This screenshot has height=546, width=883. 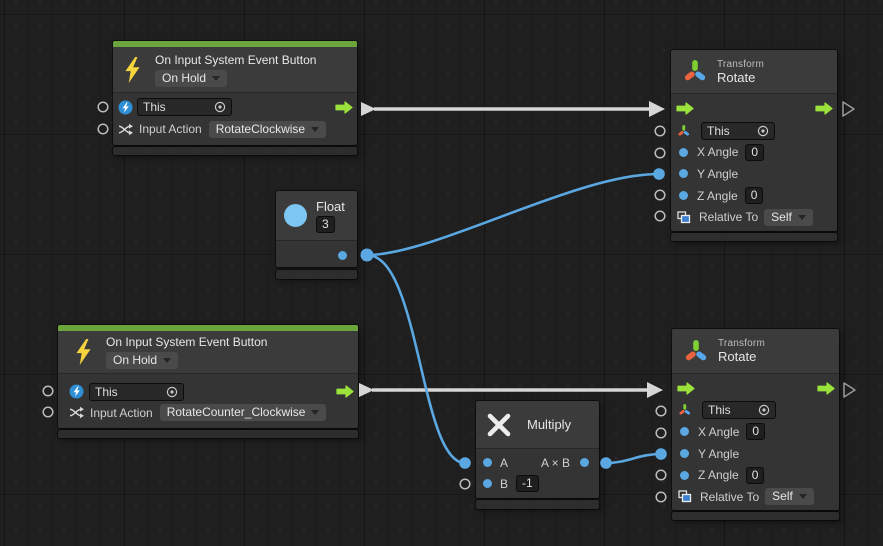 What do you see at coordinates (606, 463) in the screenshot?
I see `port-multiply-output` at bounding box center [606, 463].